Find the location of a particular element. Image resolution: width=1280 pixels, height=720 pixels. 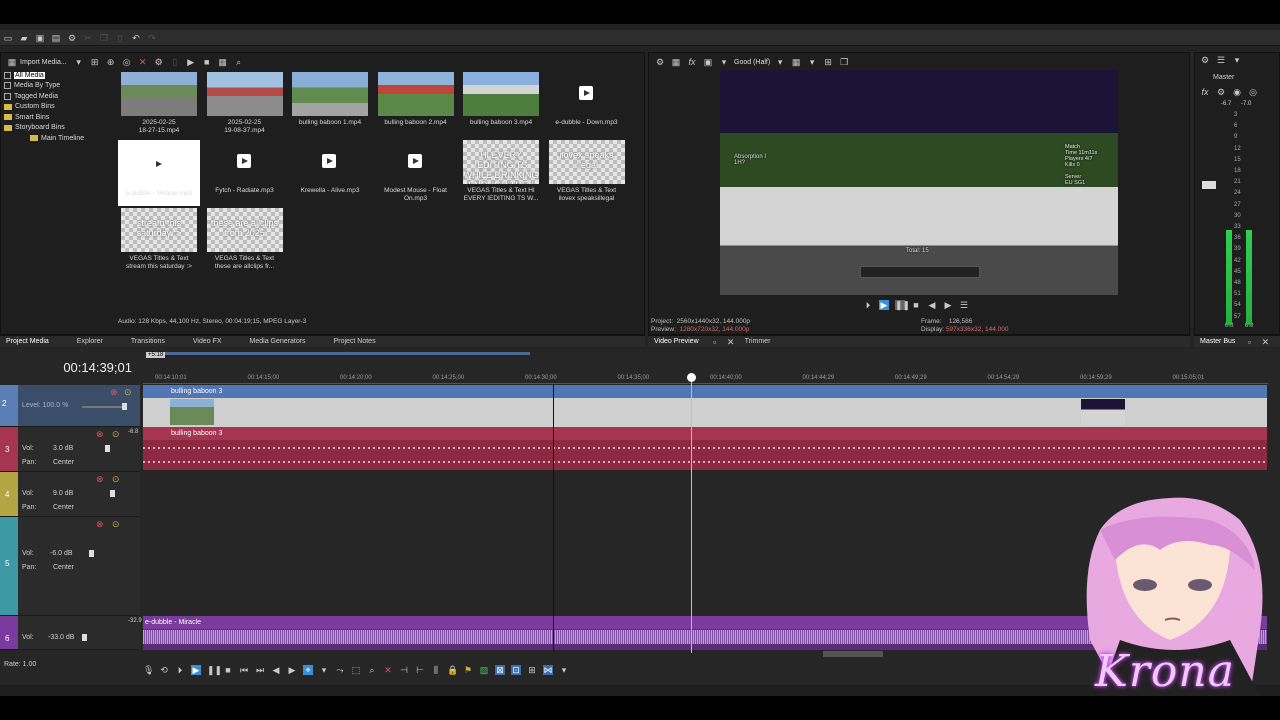

redo-icon: ↷ is located at coordinates (152, 38).